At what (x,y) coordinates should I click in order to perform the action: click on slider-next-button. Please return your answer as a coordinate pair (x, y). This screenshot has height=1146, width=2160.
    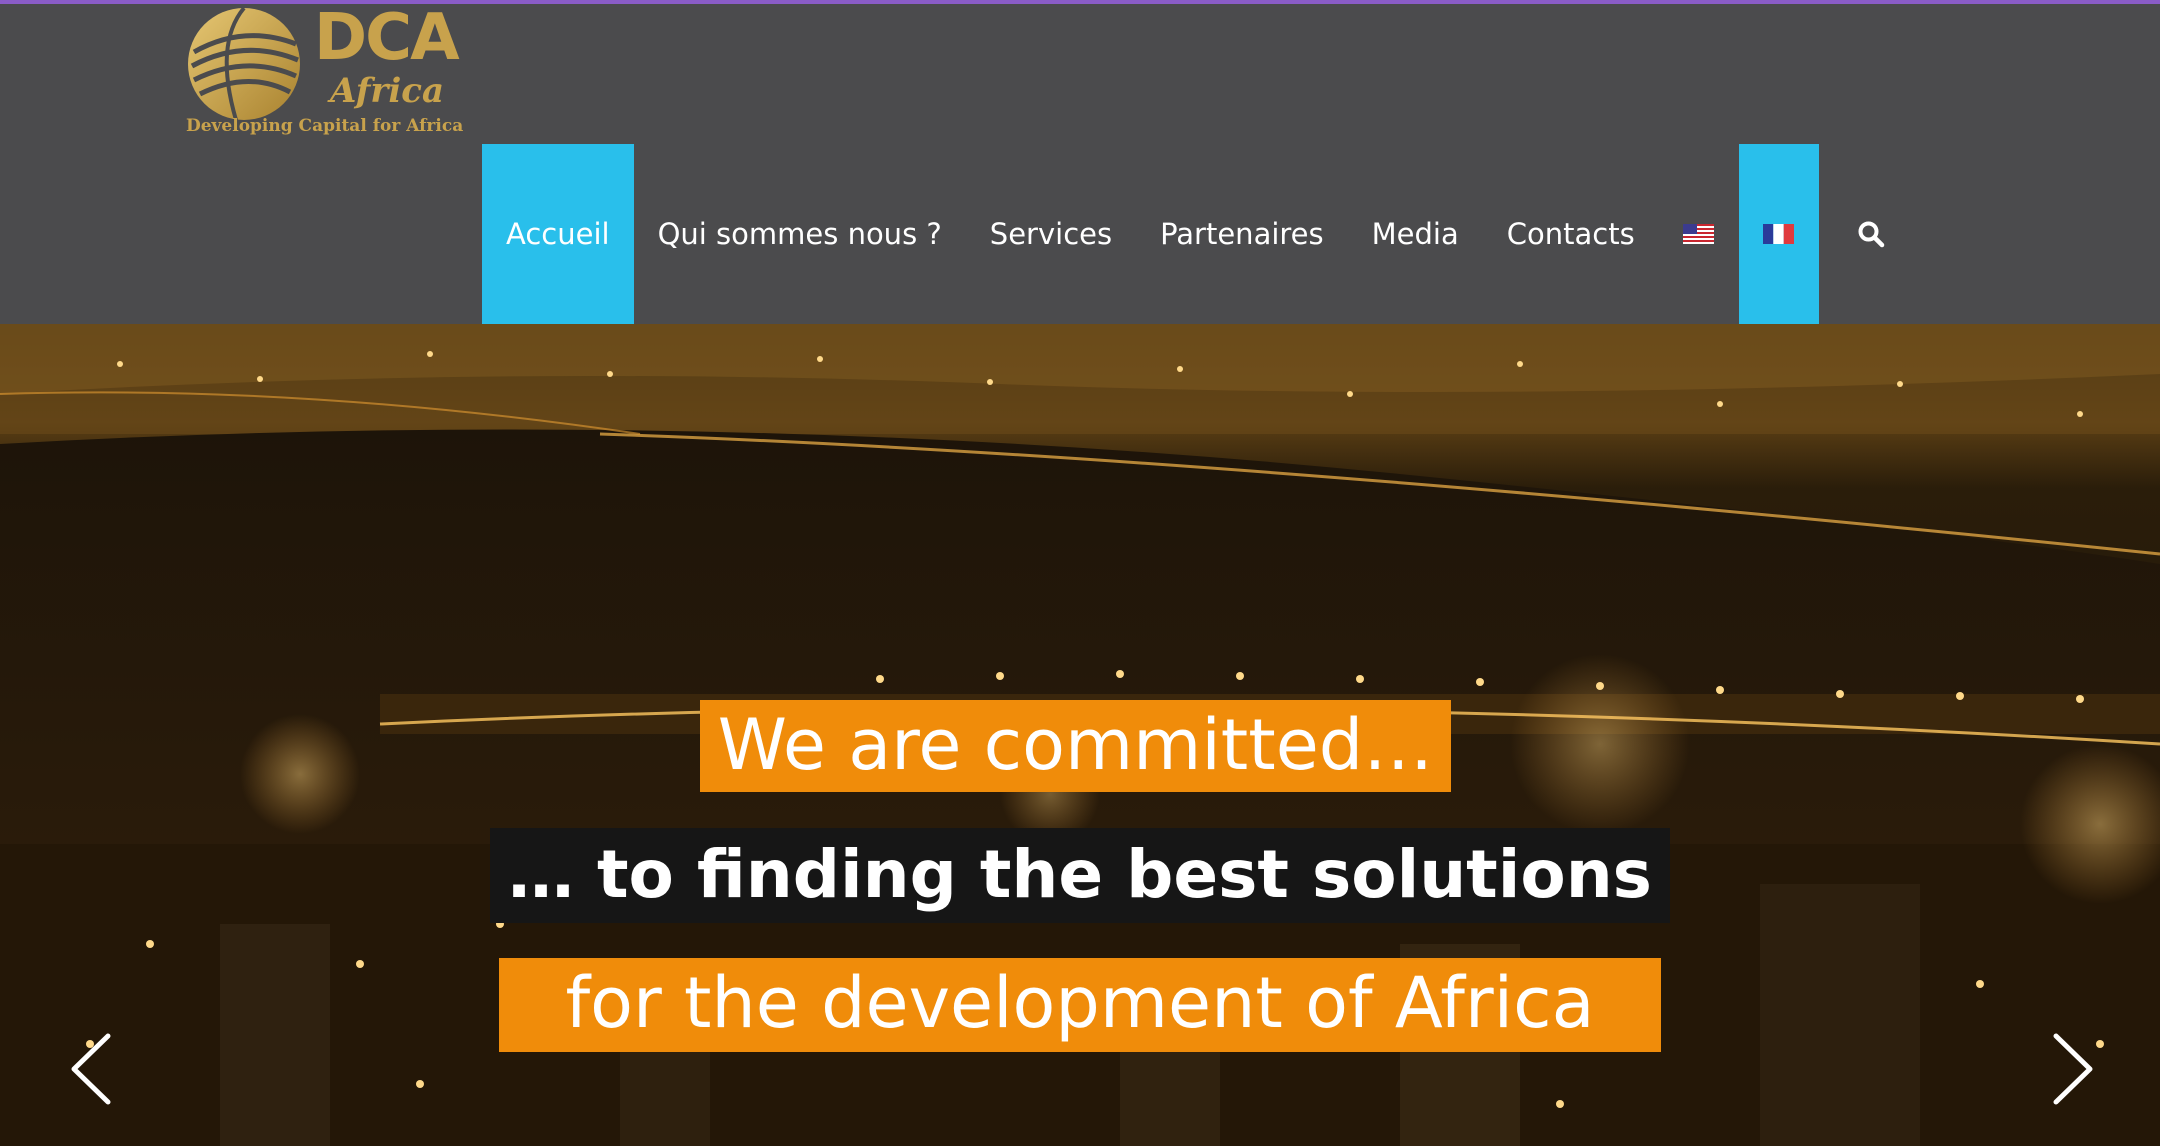
    Looking at the image, I should click on (2072, 1069).